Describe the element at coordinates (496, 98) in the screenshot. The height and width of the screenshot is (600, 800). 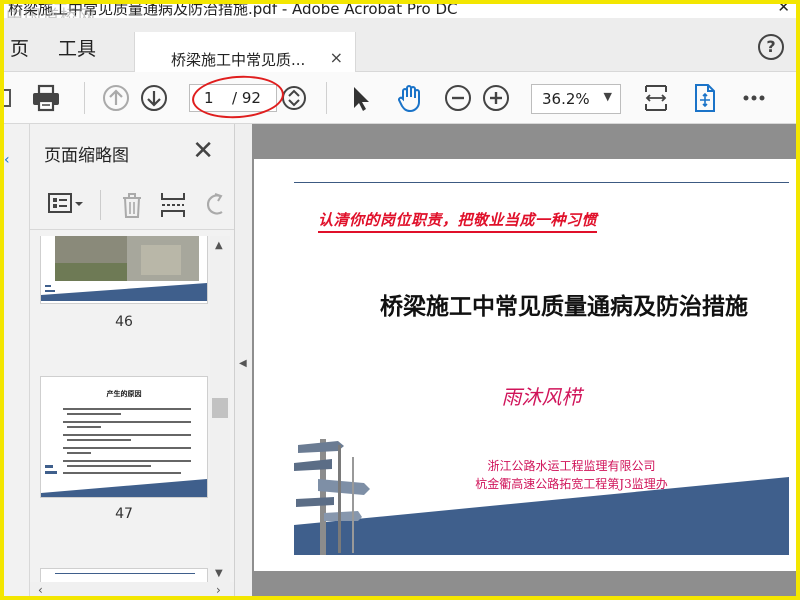
I see `zoom-in-icon` at that location.